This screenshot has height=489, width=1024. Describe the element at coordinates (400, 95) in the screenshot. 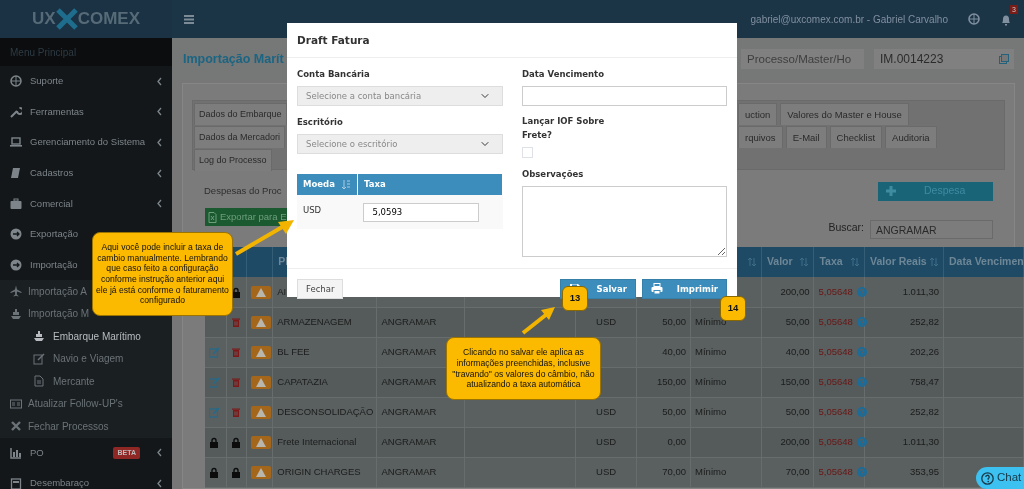

I see `select-field: Selecione a conta bancária` at that location.